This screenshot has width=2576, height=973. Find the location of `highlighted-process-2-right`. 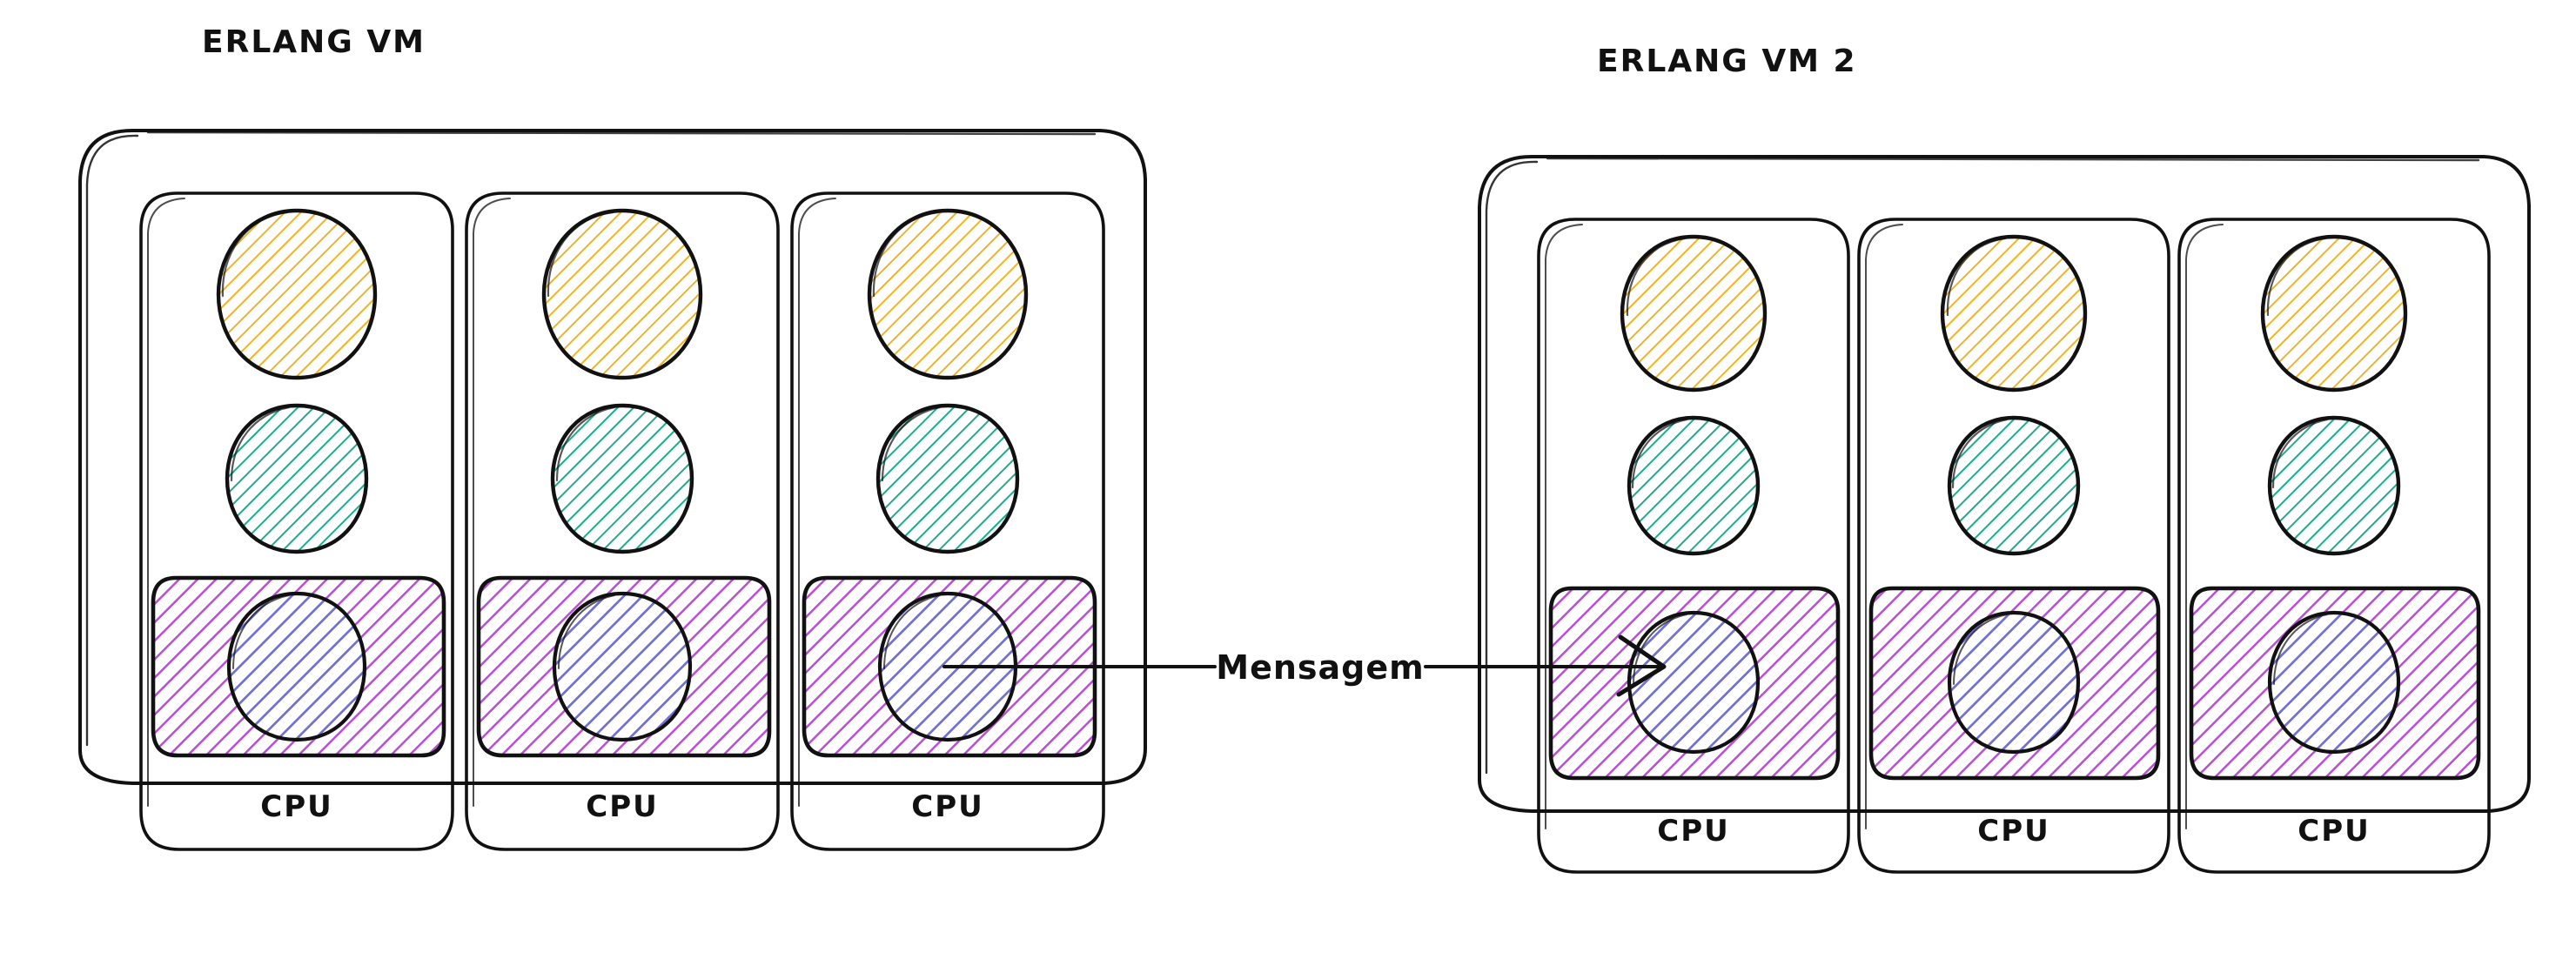

highlighted-process-2-right is located at coordinates (2015, 683).